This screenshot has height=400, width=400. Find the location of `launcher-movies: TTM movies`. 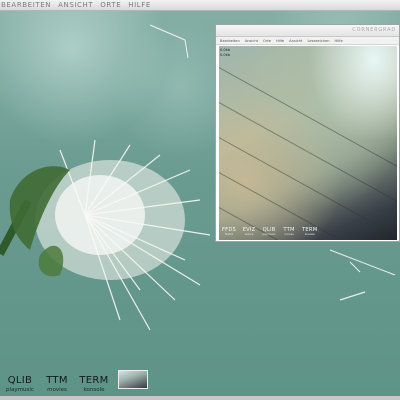

launcher-movies: TTM movies is located at coordinates (57, 384).